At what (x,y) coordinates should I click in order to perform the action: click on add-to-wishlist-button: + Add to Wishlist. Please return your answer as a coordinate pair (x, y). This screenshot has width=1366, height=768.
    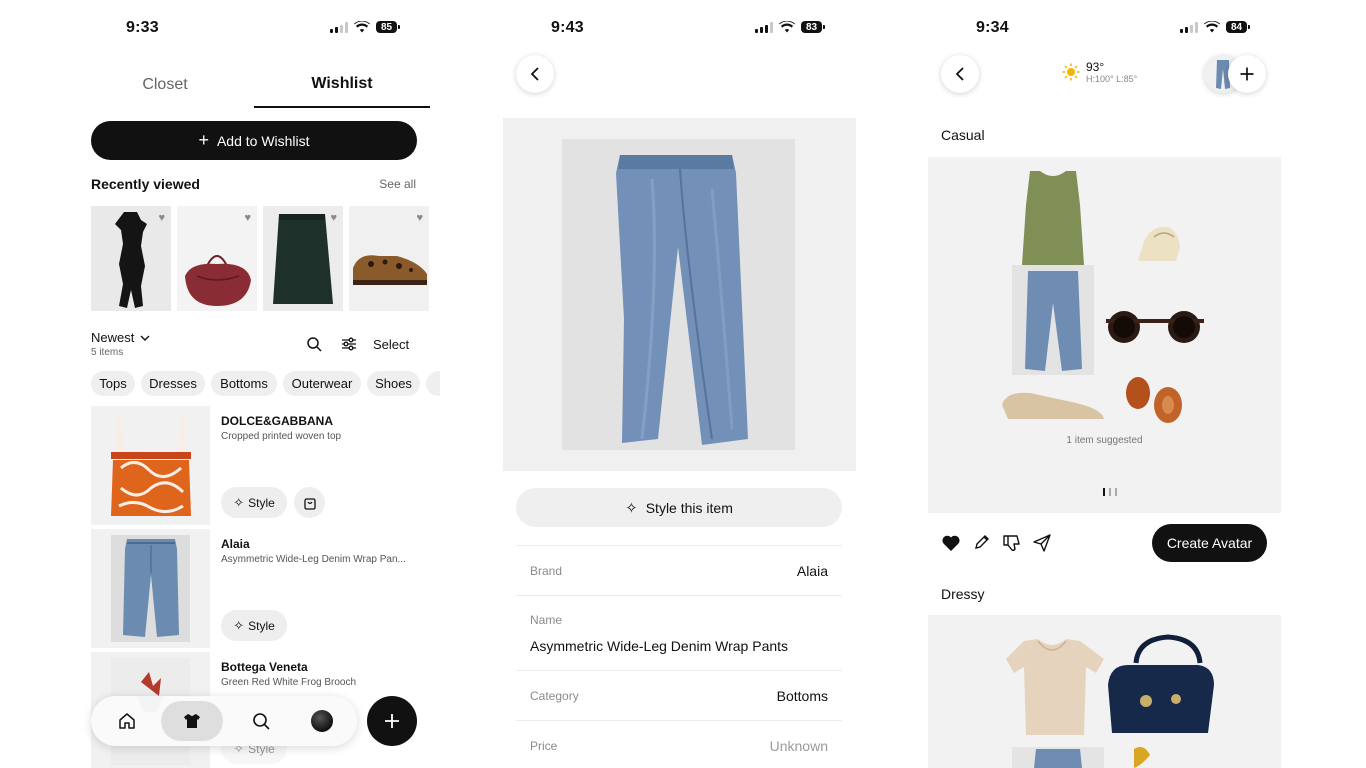
    Looking at the image, I should click on (254, 140).